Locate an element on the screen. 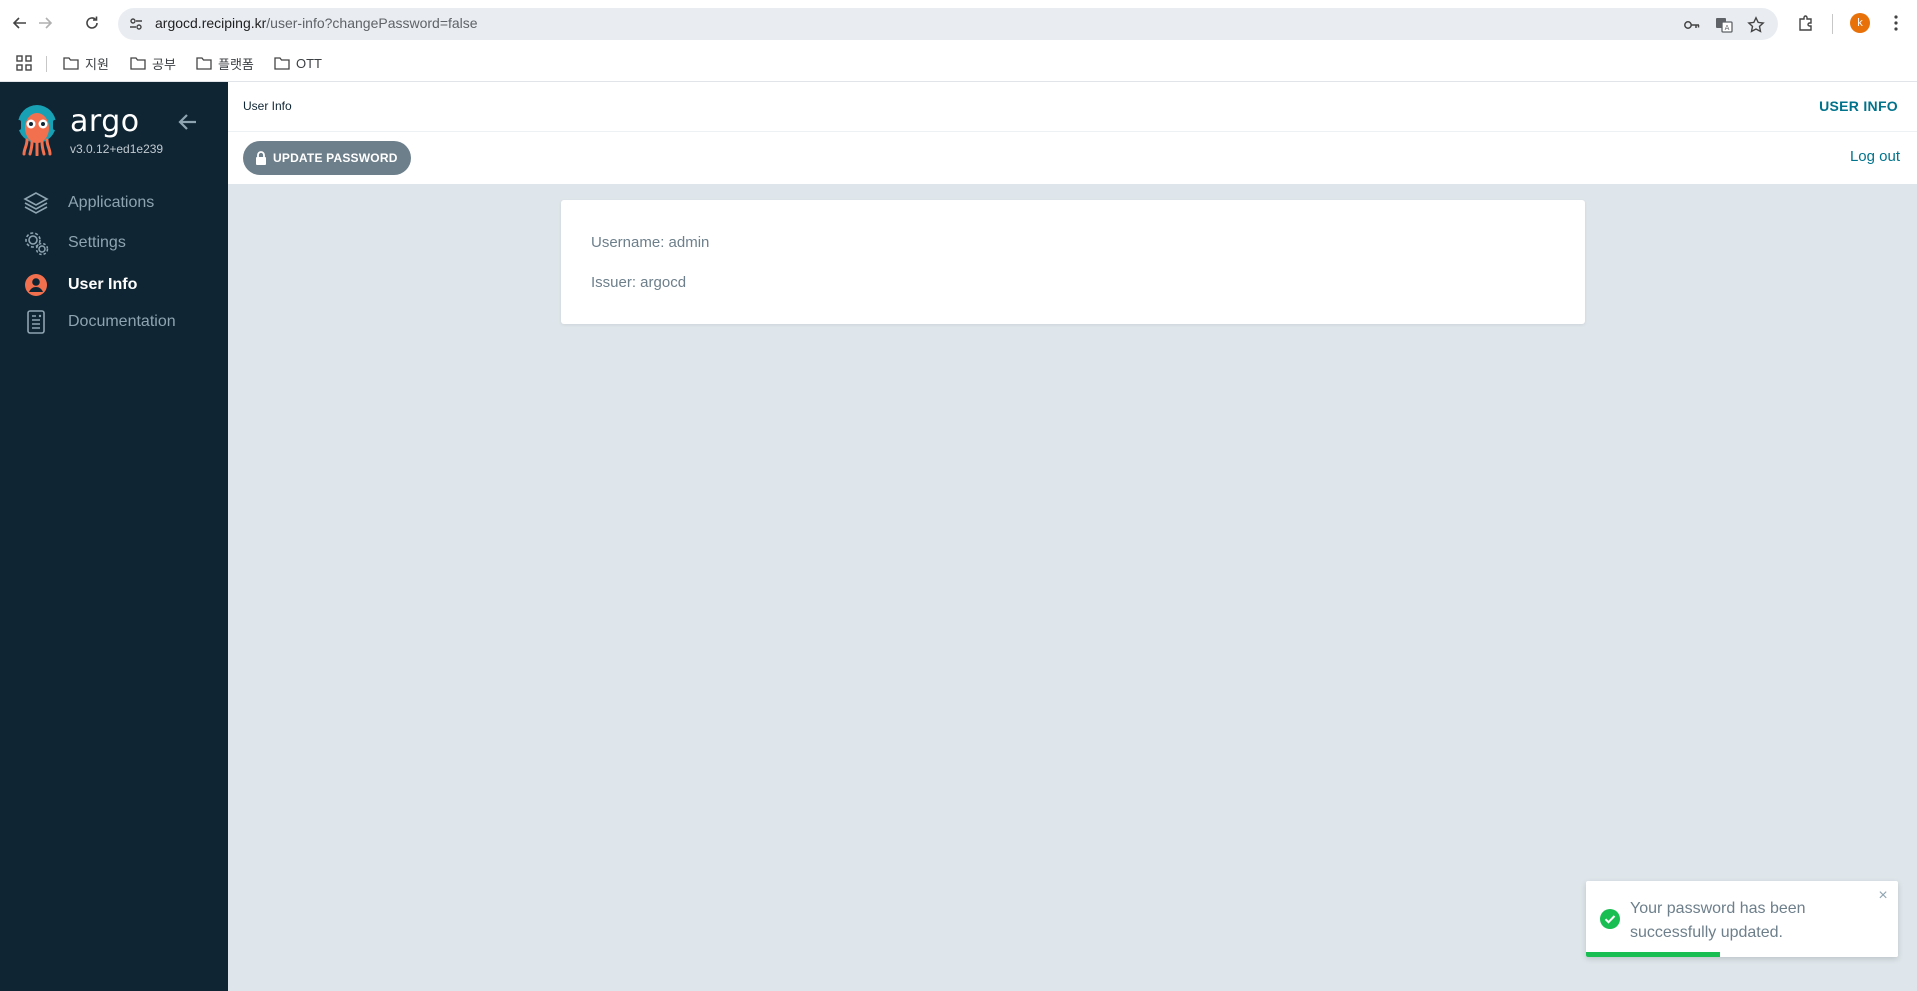  svg-text: A is located at coordinates (1727, 28).